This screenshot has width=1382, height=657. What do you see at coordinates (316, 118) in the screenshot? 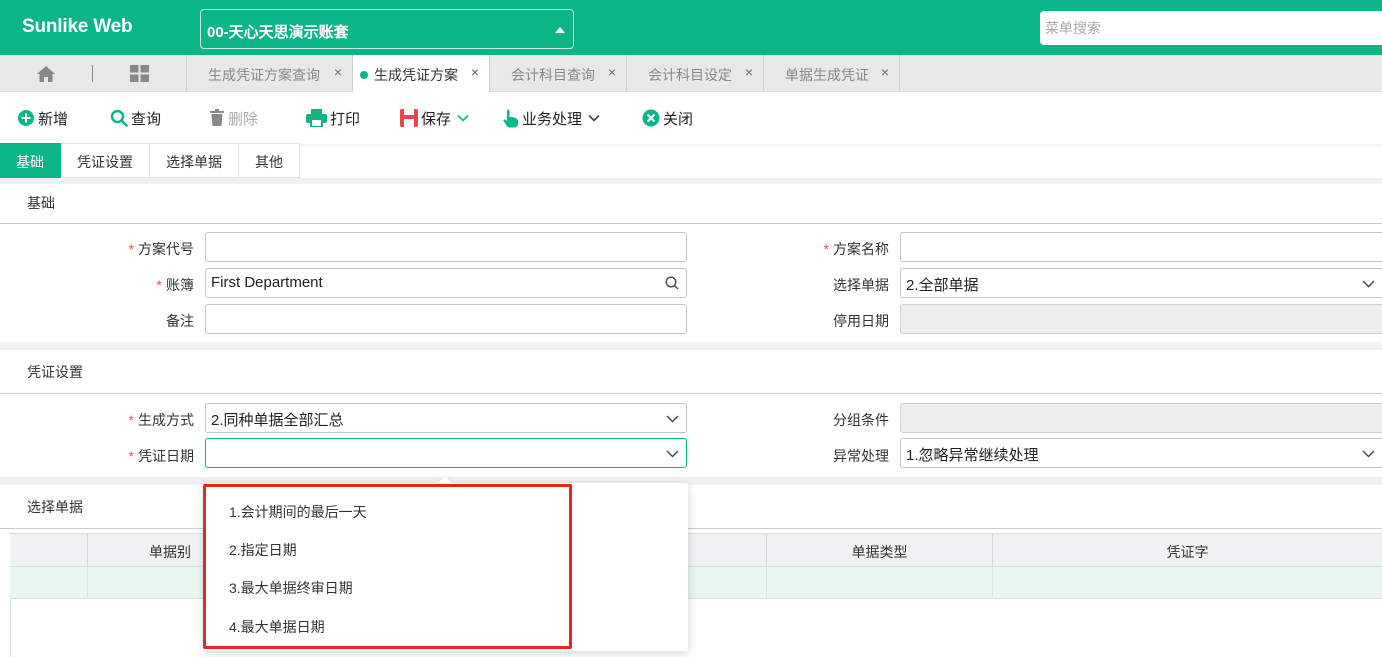
I see `printer-icon` at bounding box center [316, 118].